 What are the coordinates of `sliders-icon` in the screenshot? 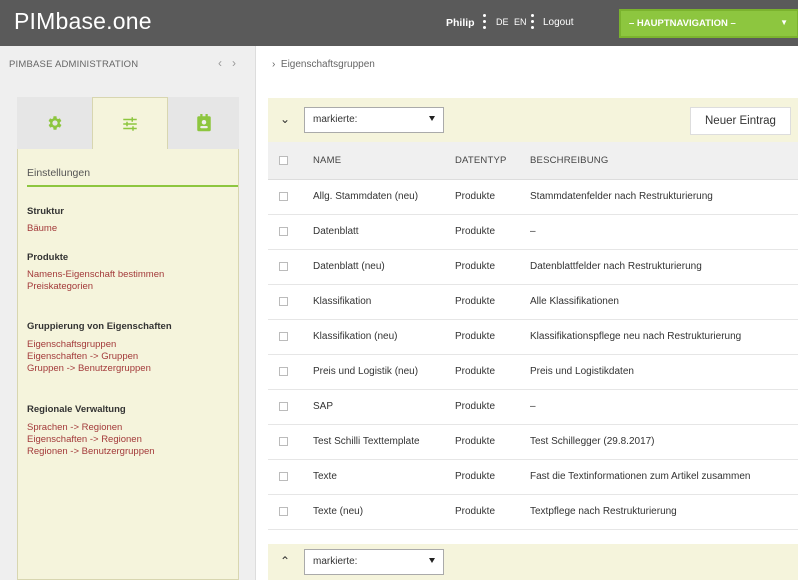 It's located at (130, 124).